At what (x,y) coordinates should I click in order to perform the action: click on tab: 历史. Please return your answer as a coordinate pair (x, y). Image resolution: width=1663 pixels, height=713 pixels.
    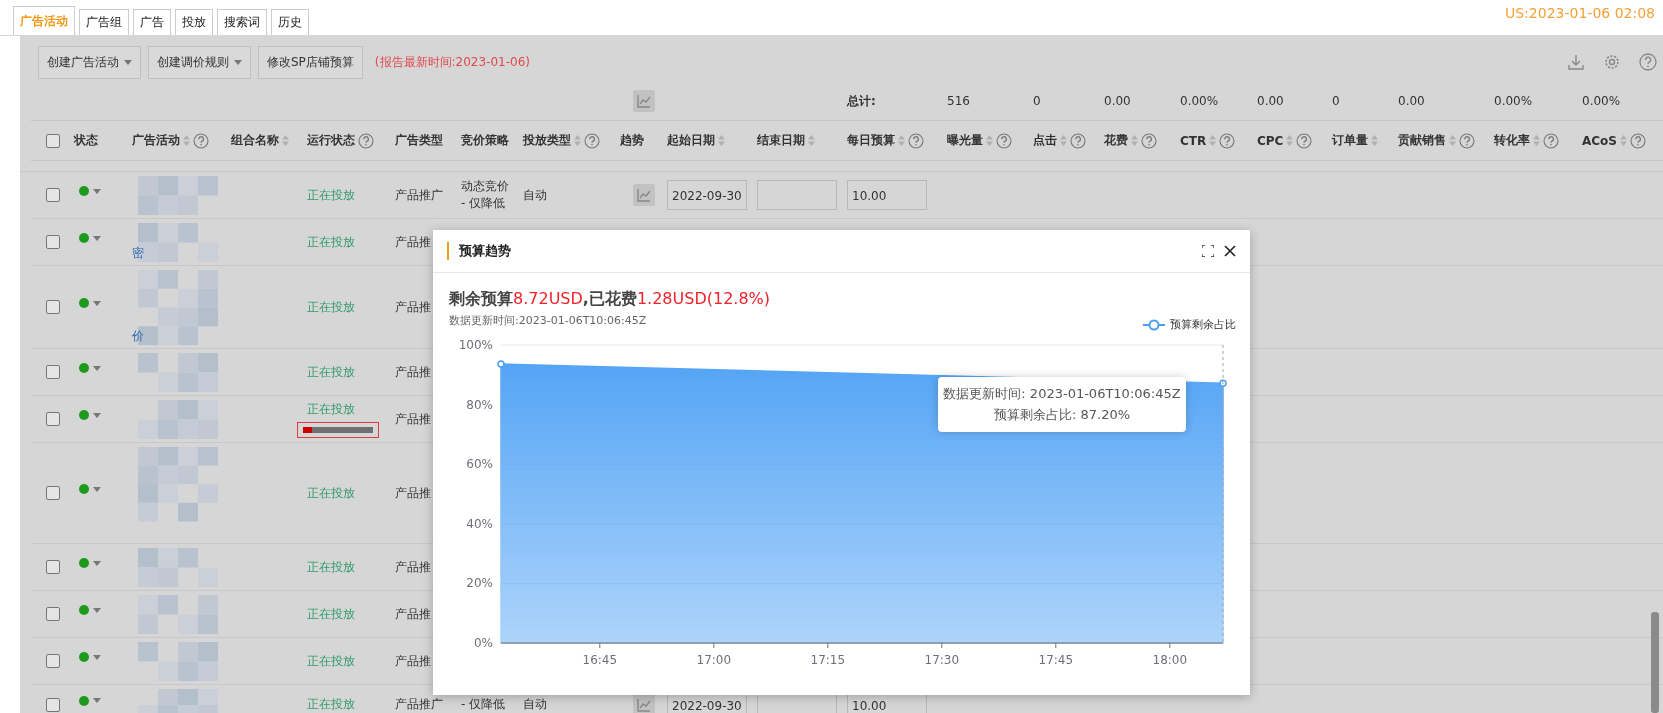
    Looking at the image, I should click on (290, 22).